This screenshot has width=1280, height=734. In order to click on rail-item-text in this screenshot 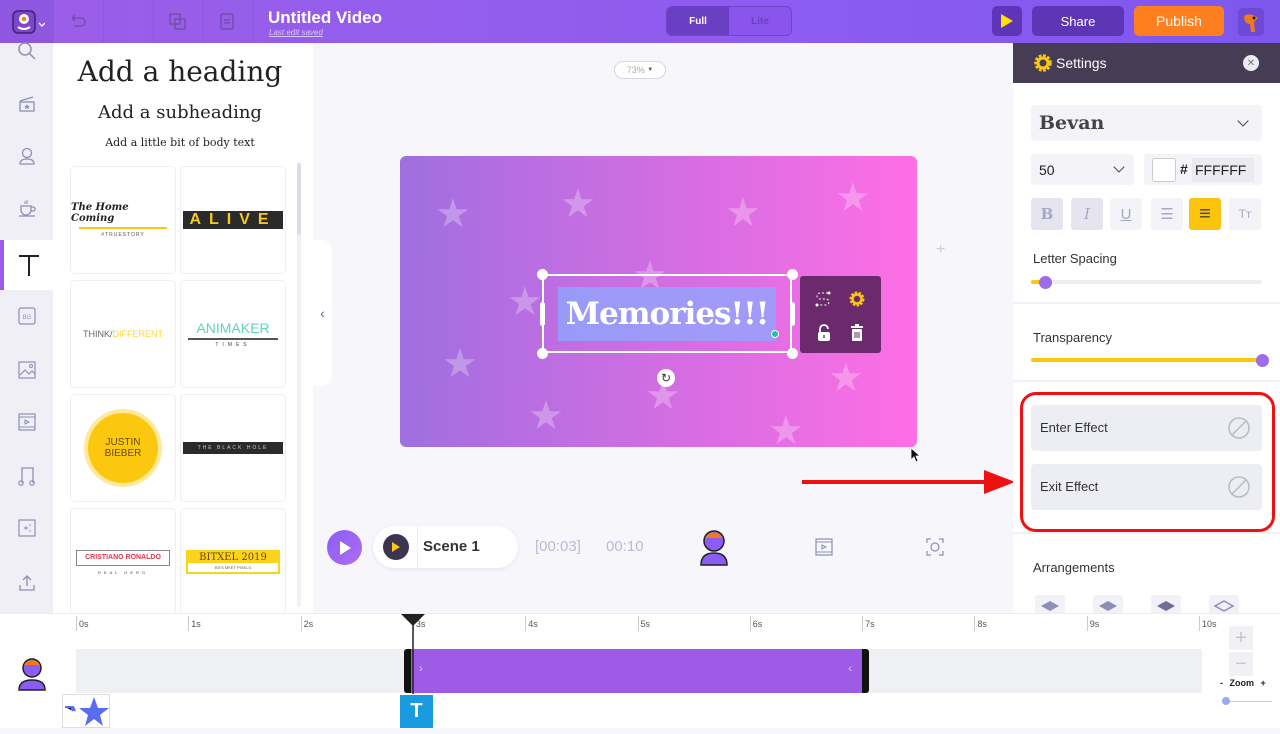, I will do `click(26, 265)`.